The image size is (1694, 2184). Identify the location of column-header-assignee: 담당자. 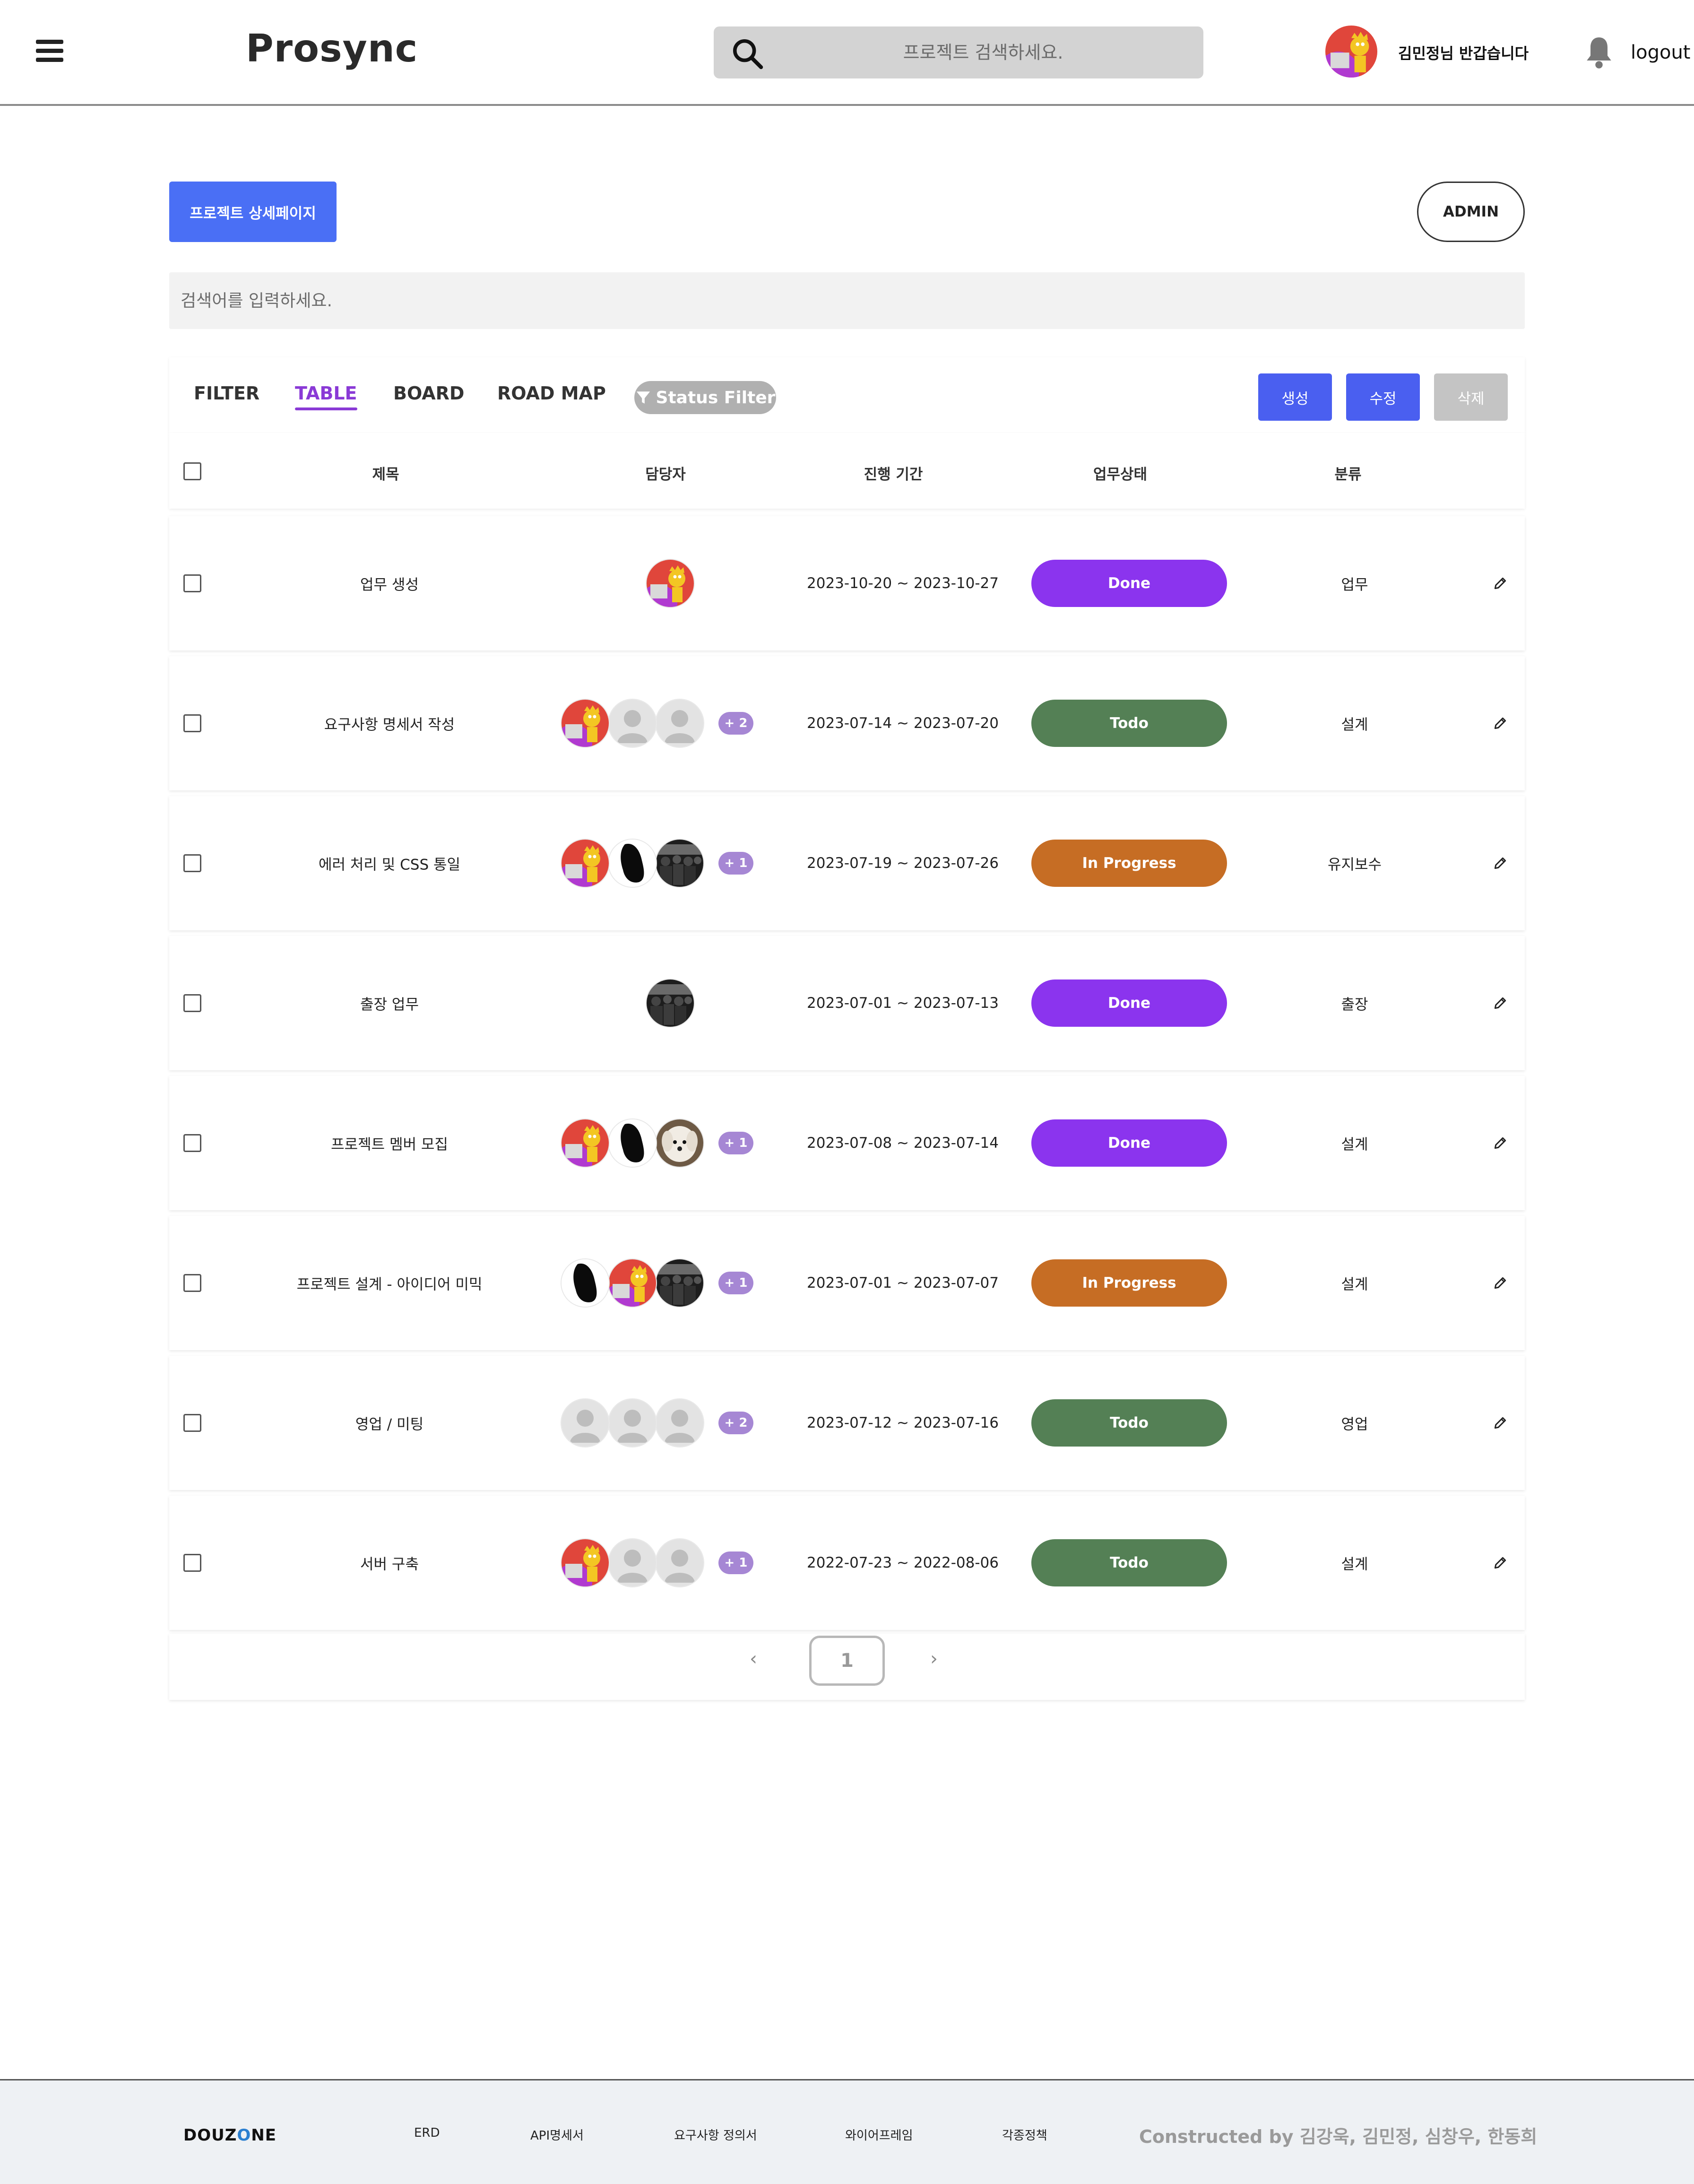
(665, 473).